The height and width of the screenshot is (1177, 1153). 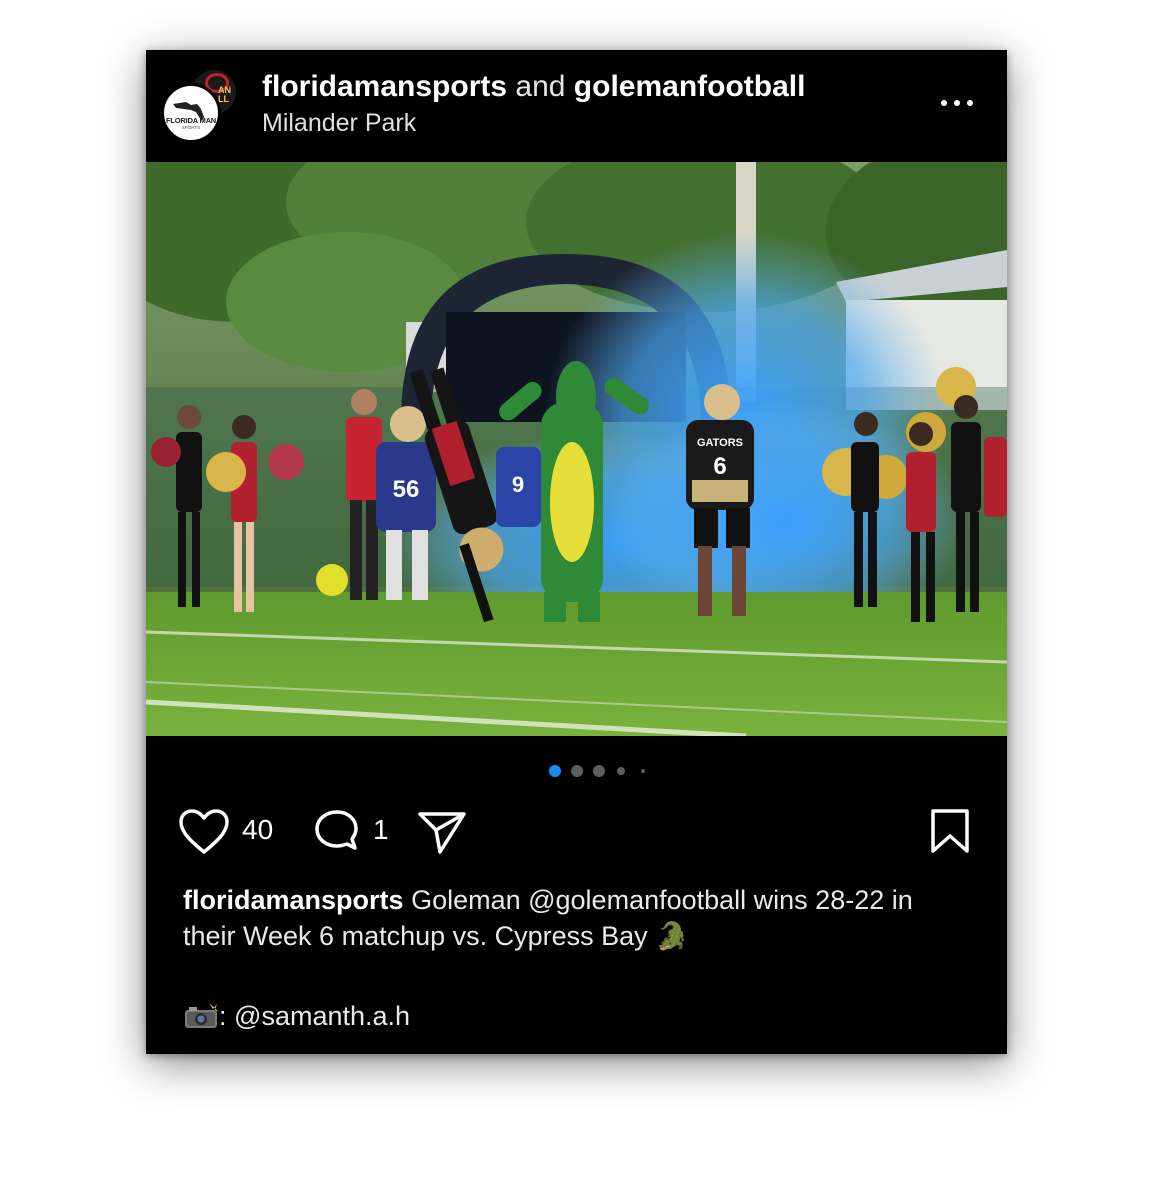 What do you see at coordinates (950, 831) in the screenshot?
I see `bookmark-icon` at bounding box center [950, 831].